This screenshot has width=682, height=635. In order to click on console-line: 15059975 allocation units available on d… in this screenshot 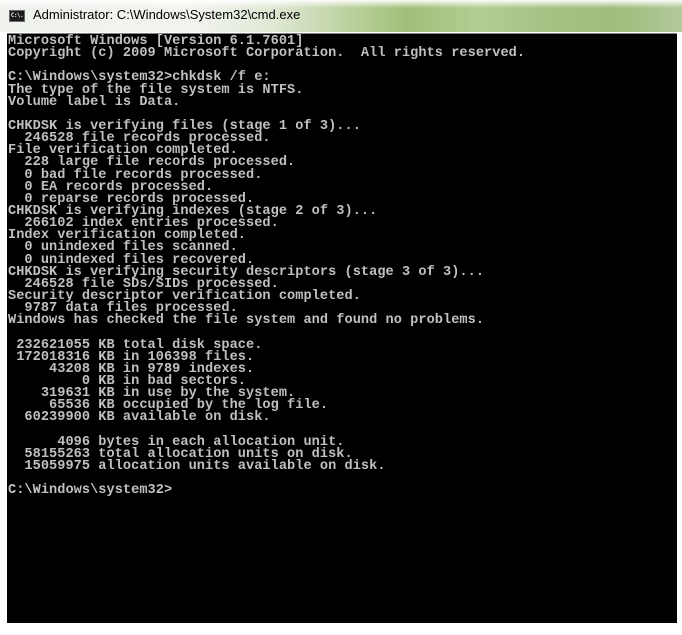, I will do `click(197, 466)`.